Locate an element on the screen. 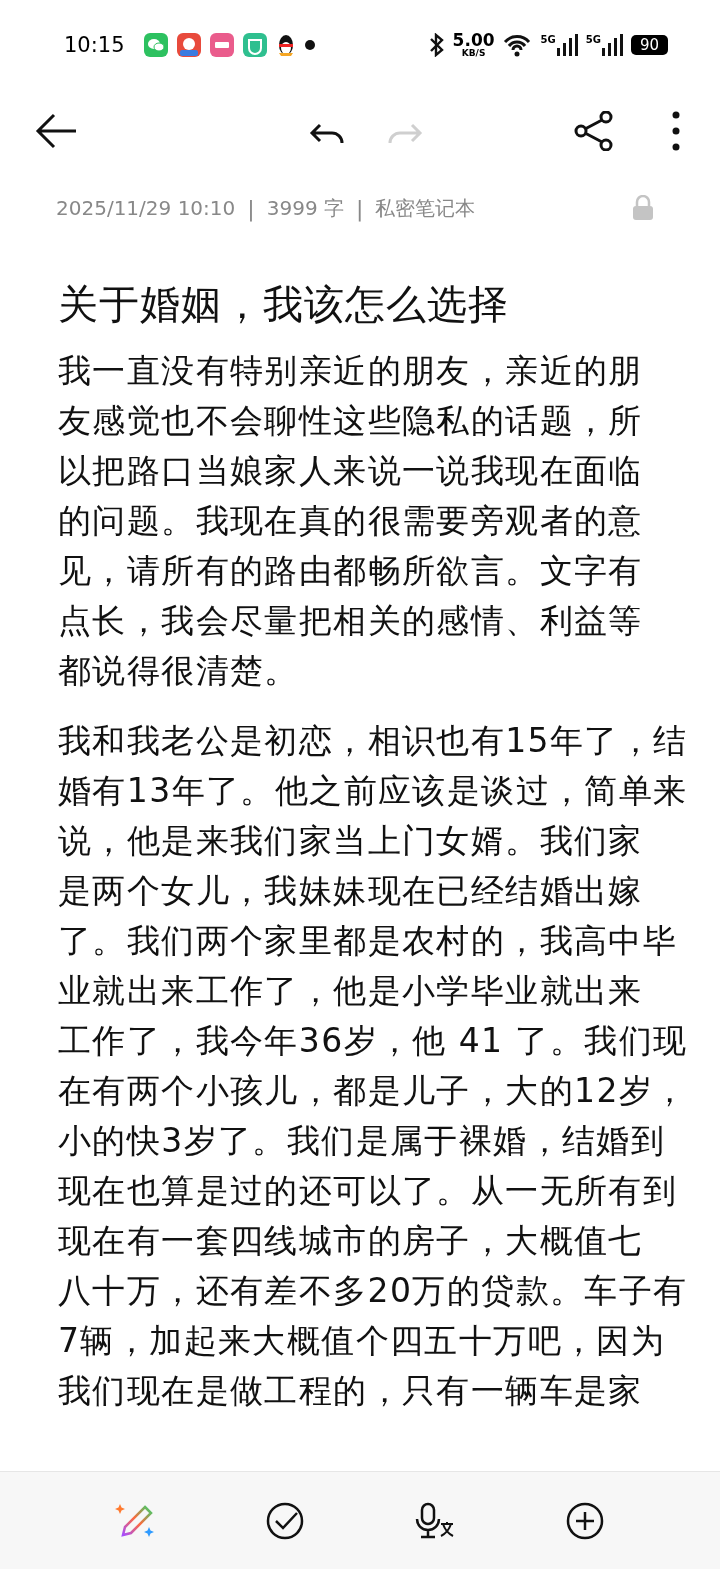 The width and height of the screenshot is (720, 1569). more-icon is located at coordinates (676, 131).